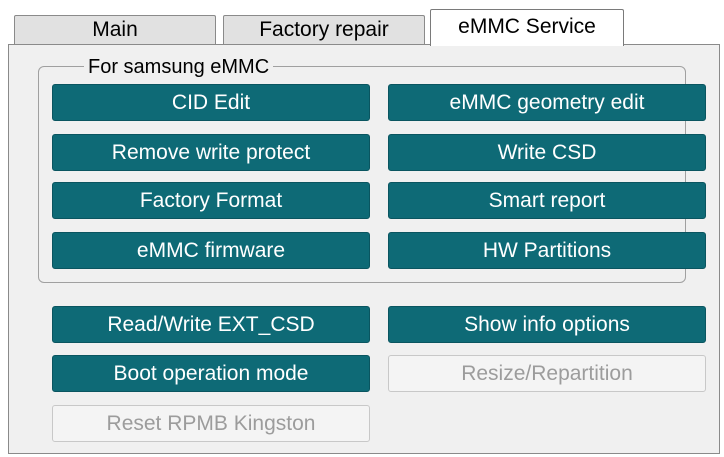 This screenshot has width=724, height=457. Describe the element at coordinates (211, 250) in the screenshot. I see `emmc-firmware-button: eMMC firmware` at that location.